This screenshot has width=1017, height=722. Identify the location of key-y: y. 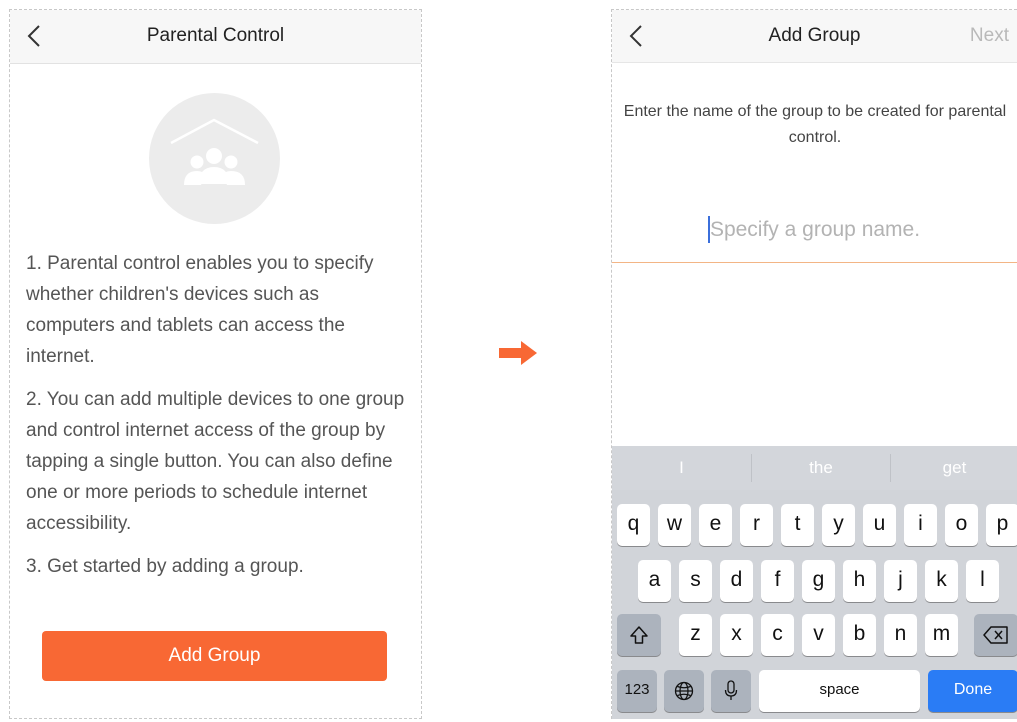
(838, 525).